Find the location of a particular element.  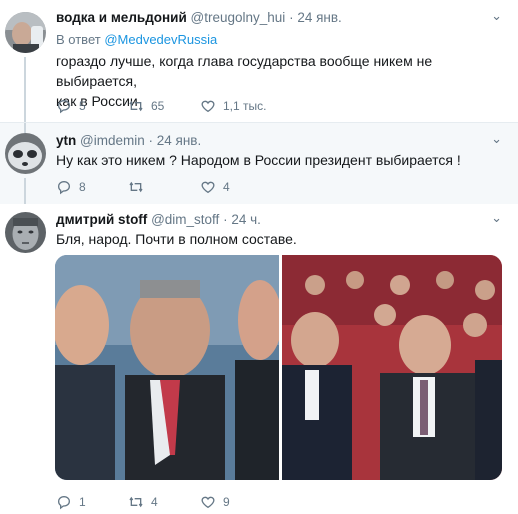

reply-count: 5 is located at coordinates (82, 106).